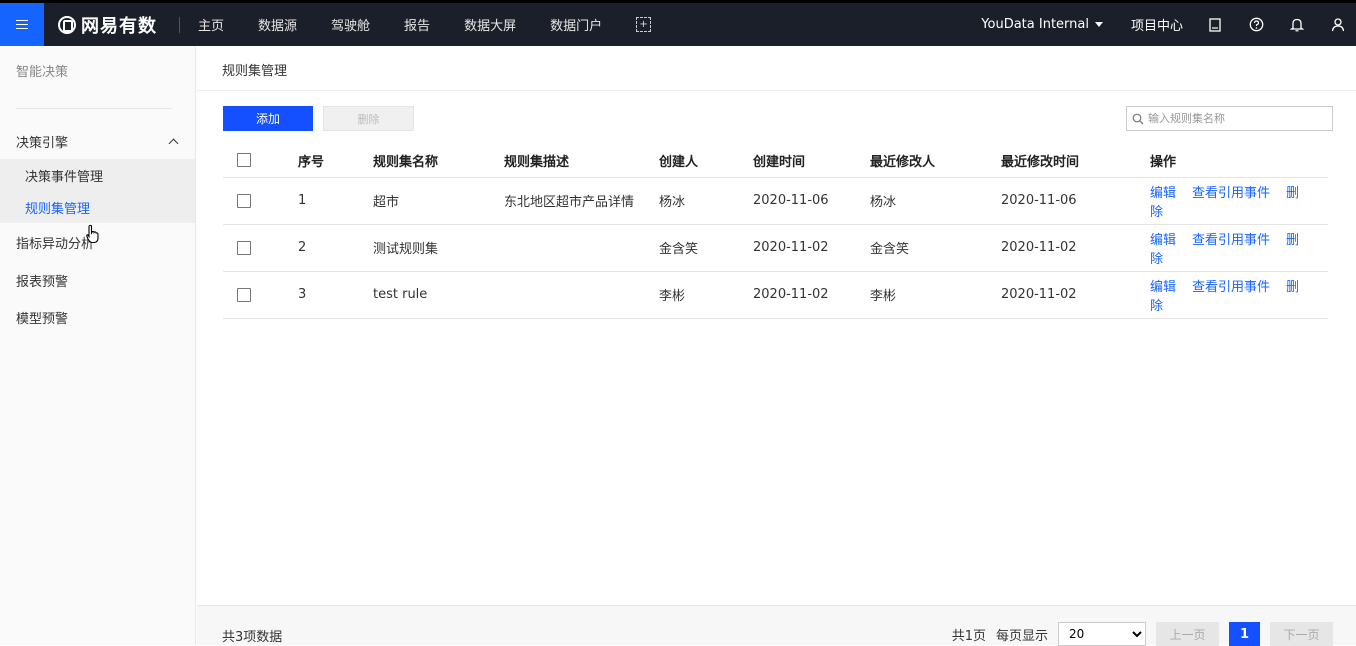 The height and width of the screenshot is (646, 1356). Describe the element at coordinates (67, 24) in the screenshot. I see `logo-icon` at that location.